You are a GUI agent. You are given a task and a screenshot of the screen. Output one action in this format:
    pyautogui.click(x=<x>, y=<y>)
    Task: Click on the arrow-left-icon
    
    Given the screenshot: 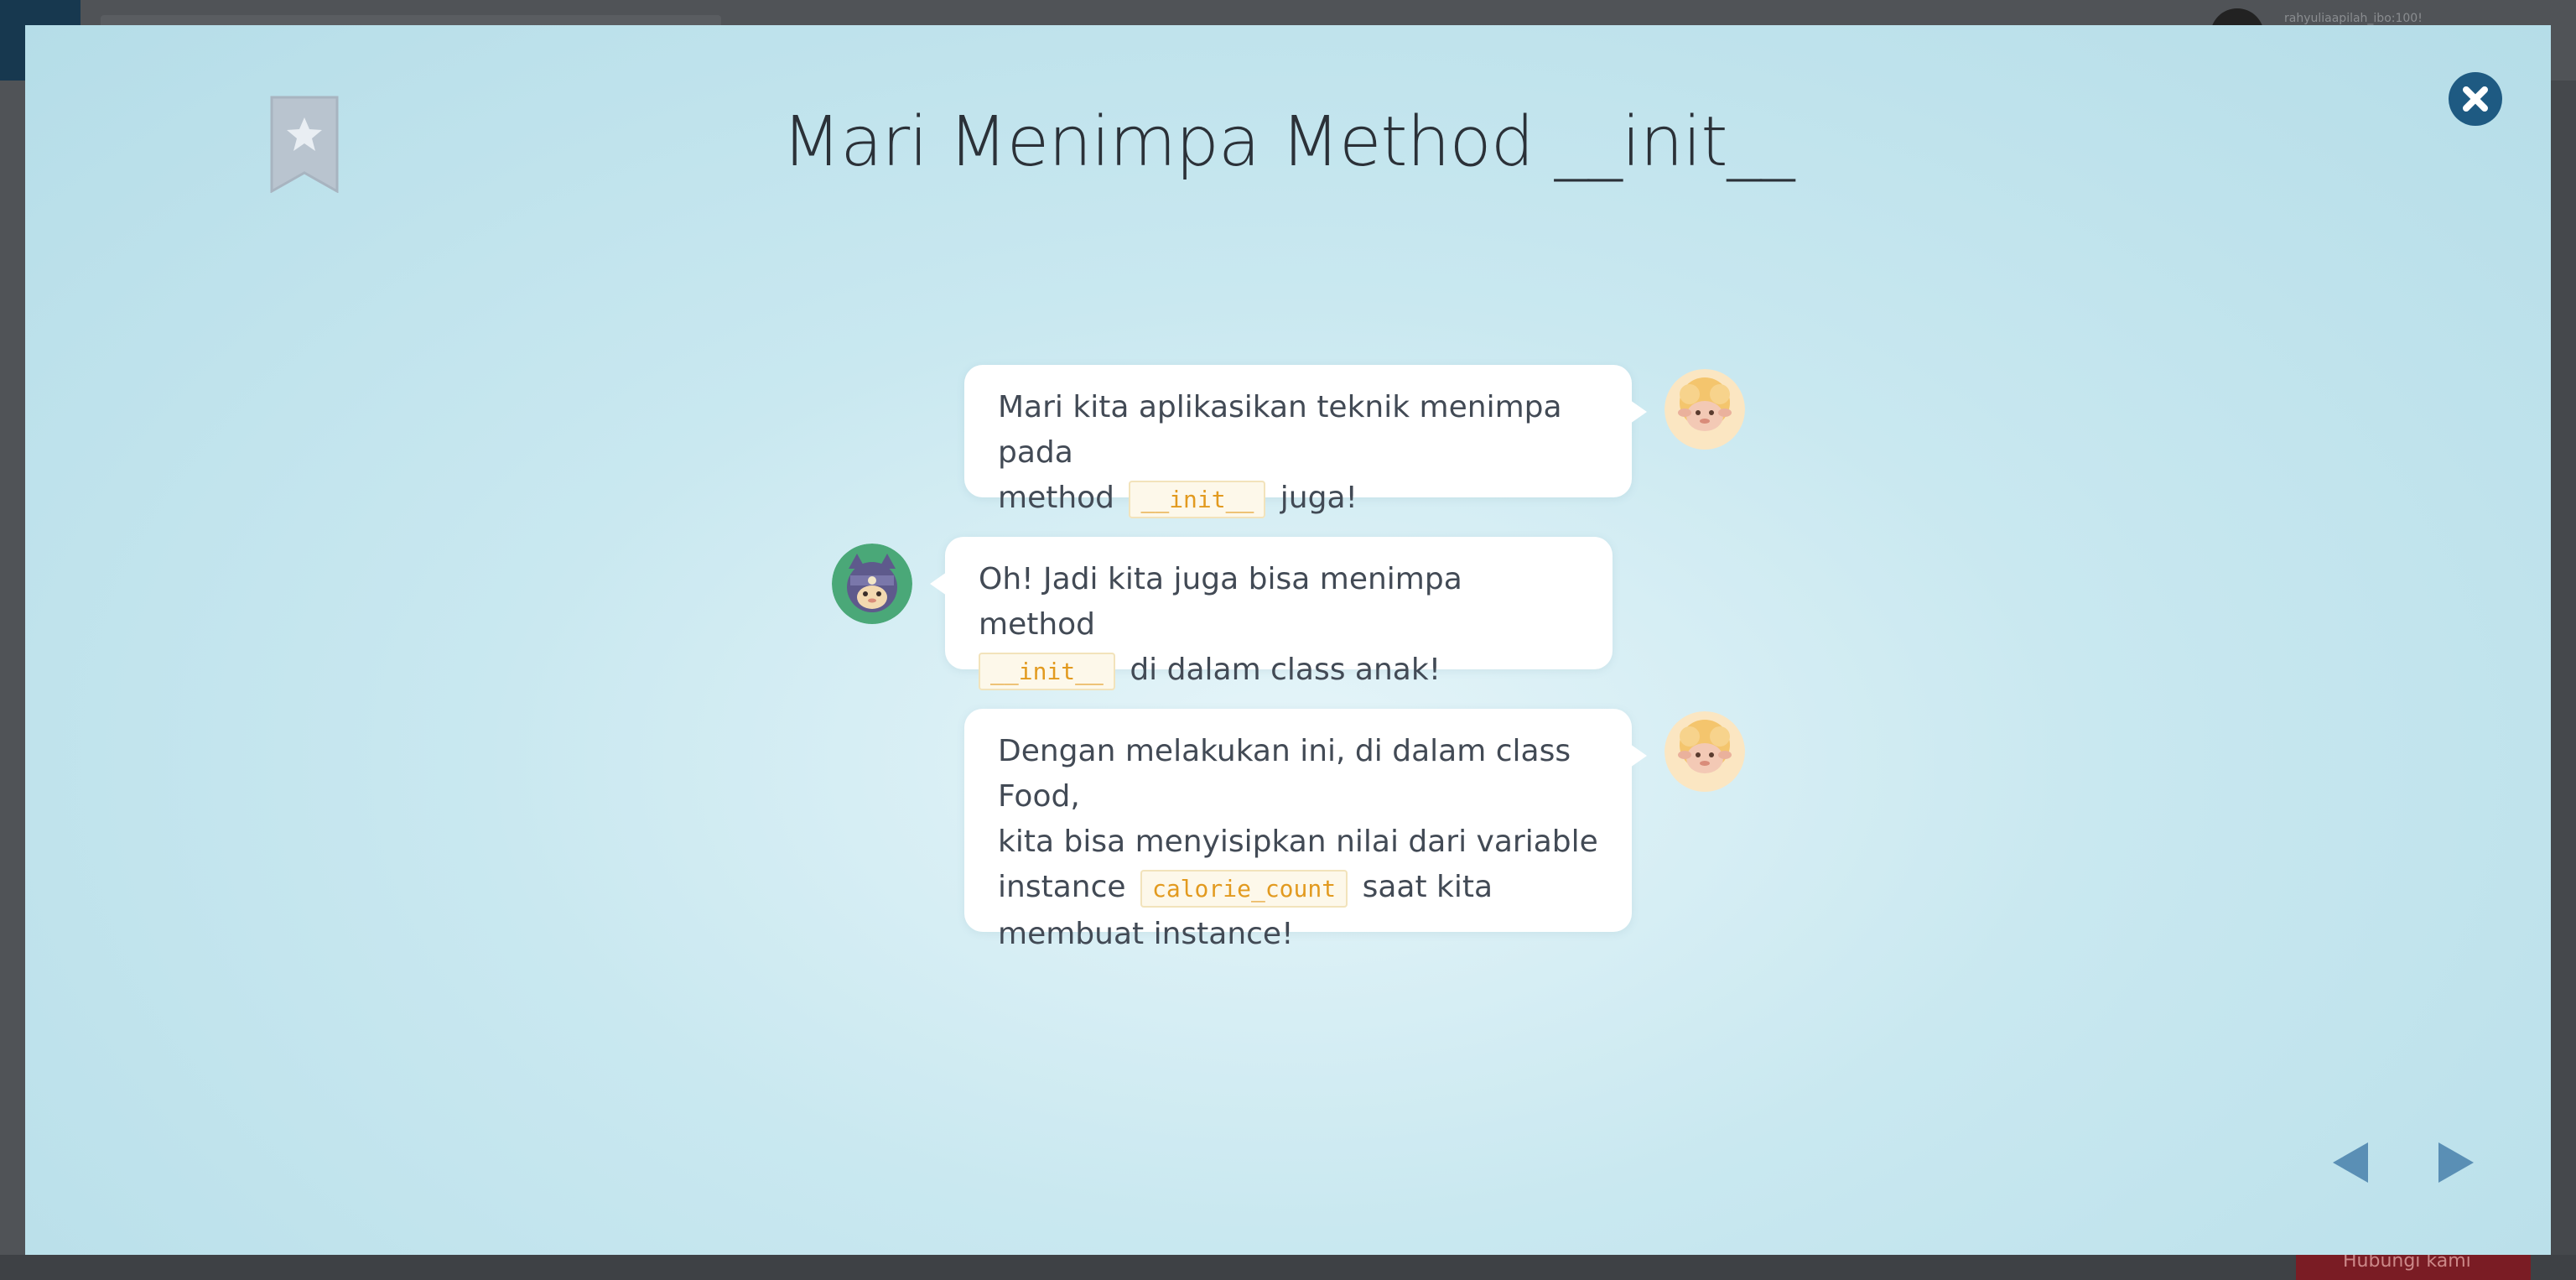 What is the action you would take?
    pyautogui.click(x=2351, y=1162)
    